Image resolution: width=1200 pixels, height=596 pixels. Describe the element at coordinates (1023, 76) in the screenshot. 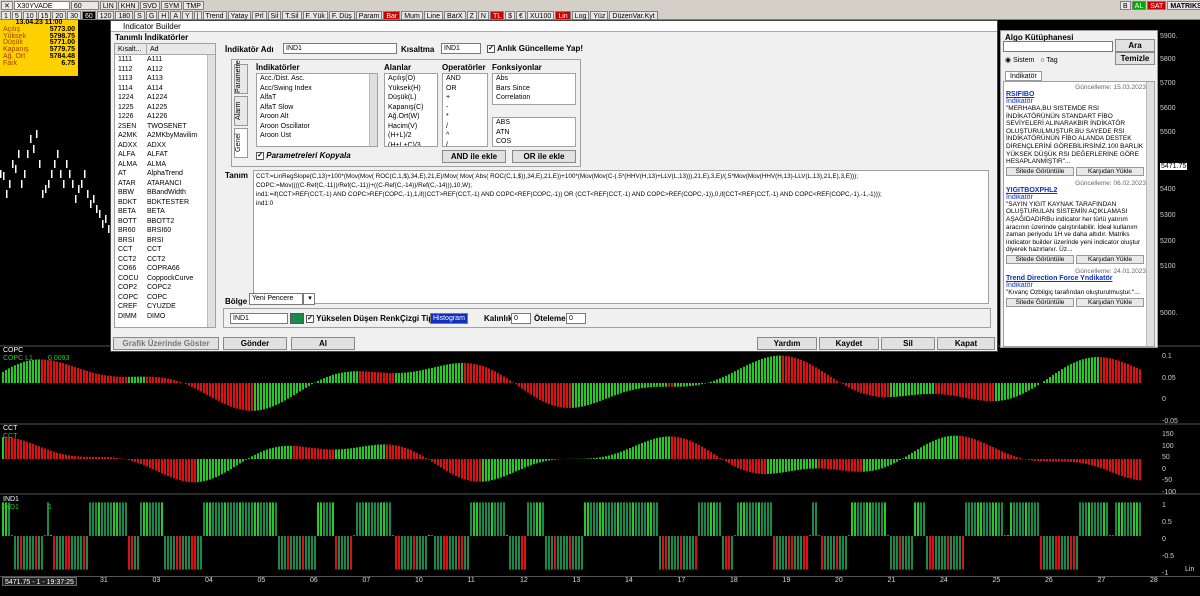

I see `tab-indicator: İndikatör` at that location.